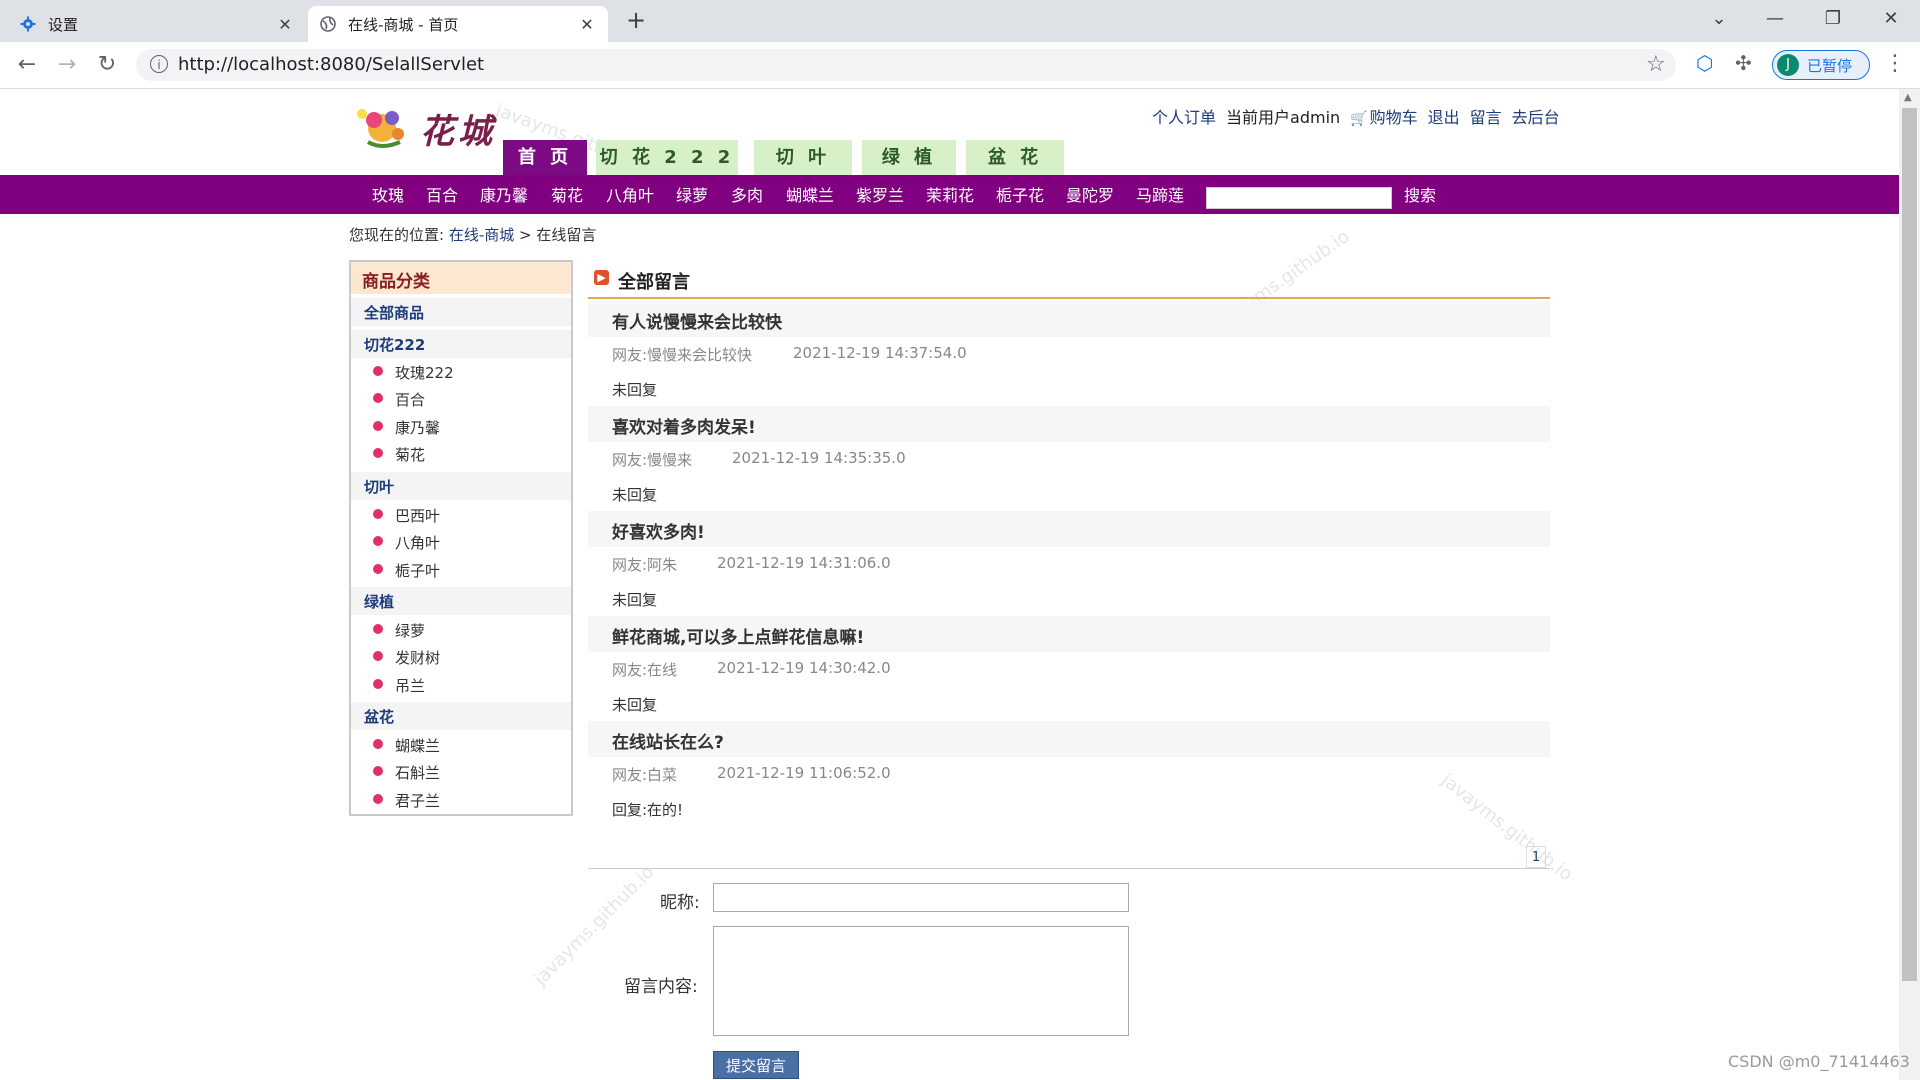 The image size is (1920, 1080). I want to click on forward-arrow-icon: →, so click(67, 65).